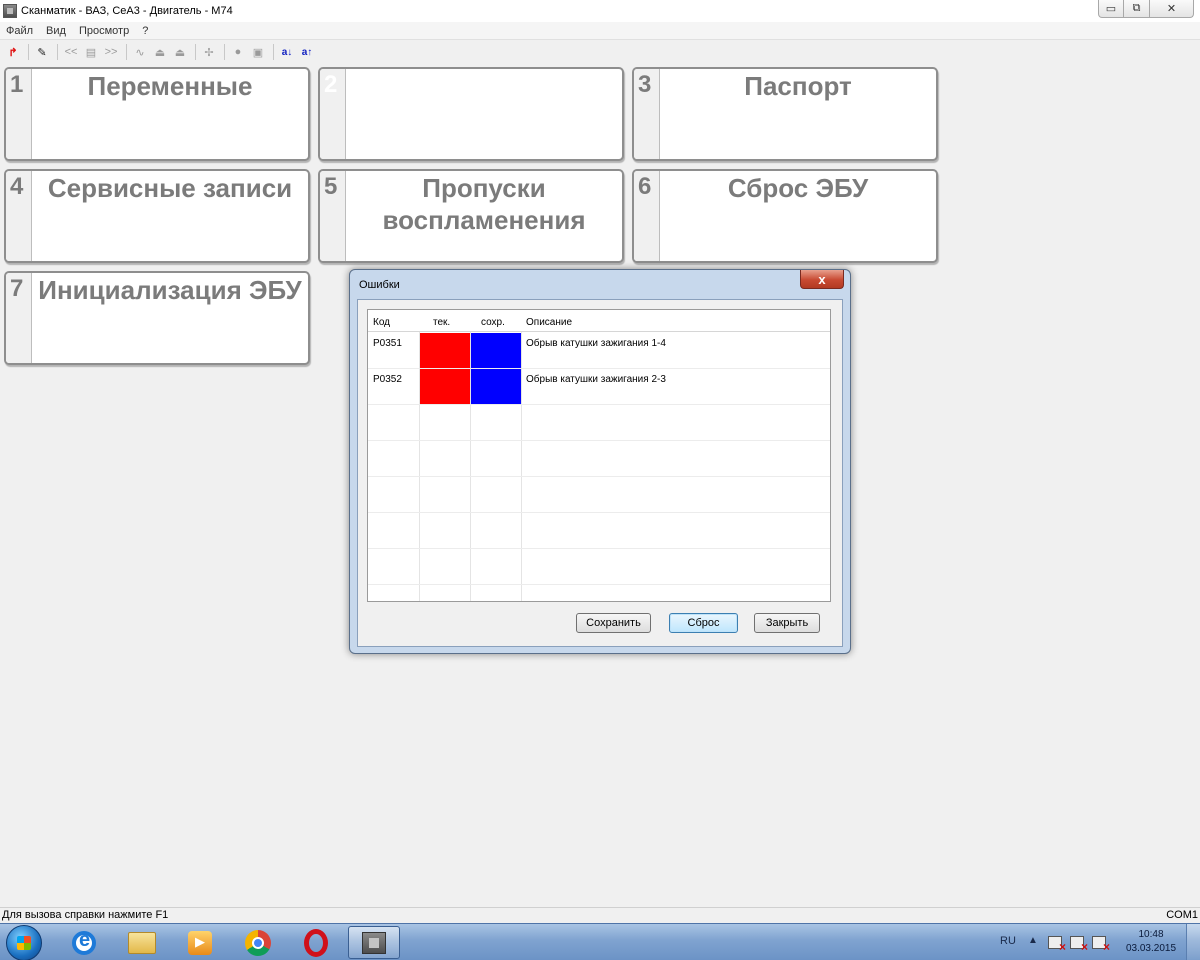 This screenshot has width=1200, height=960. What do you see at coordinates (157, 216) in the screenshot?
I see `tile-service-records: 4 Сервисные записи` at bounding box center [157, 216].